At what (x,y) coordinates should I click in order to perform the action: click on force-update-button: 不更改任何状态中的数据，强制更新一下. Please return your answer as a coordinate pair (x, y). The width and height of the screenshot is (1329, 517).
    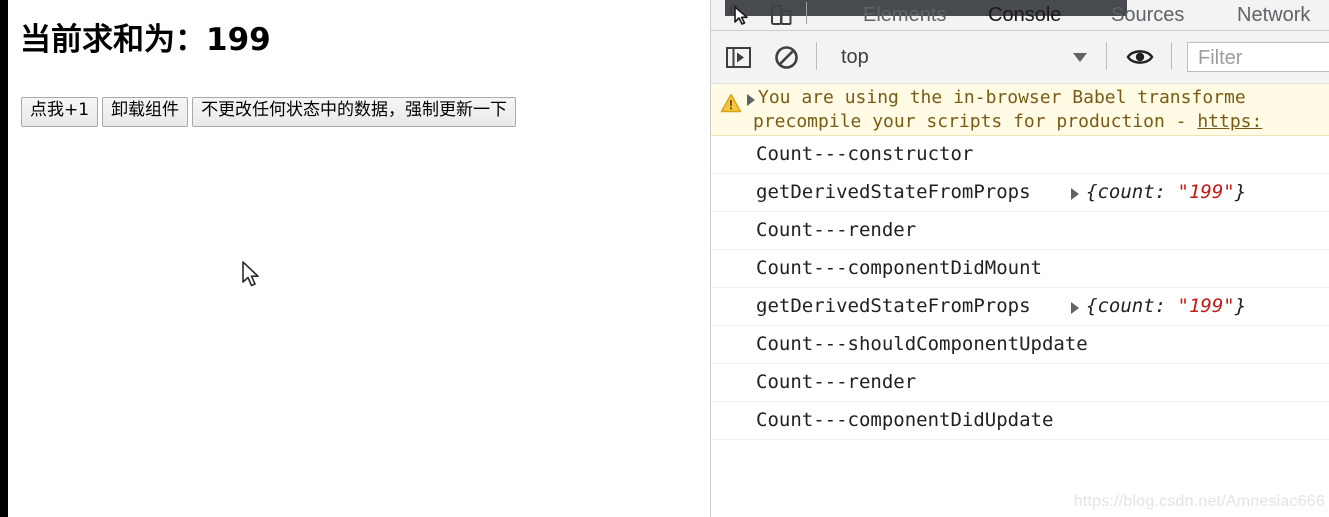
    Looking at the image, I should click on (354, 112).